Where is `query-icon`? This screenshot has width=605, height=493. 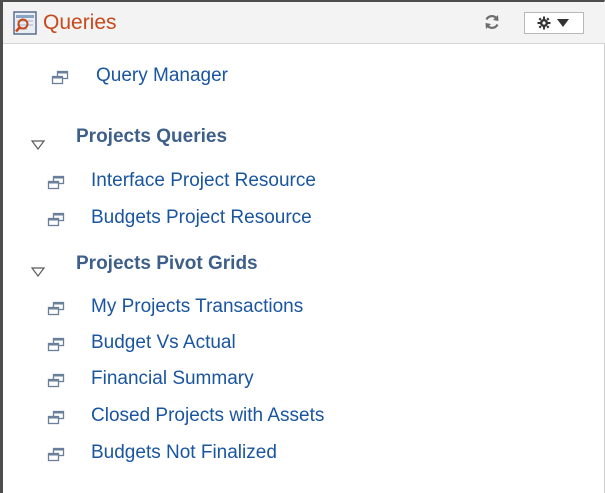 query-icon is located at coordinates (25, 23).